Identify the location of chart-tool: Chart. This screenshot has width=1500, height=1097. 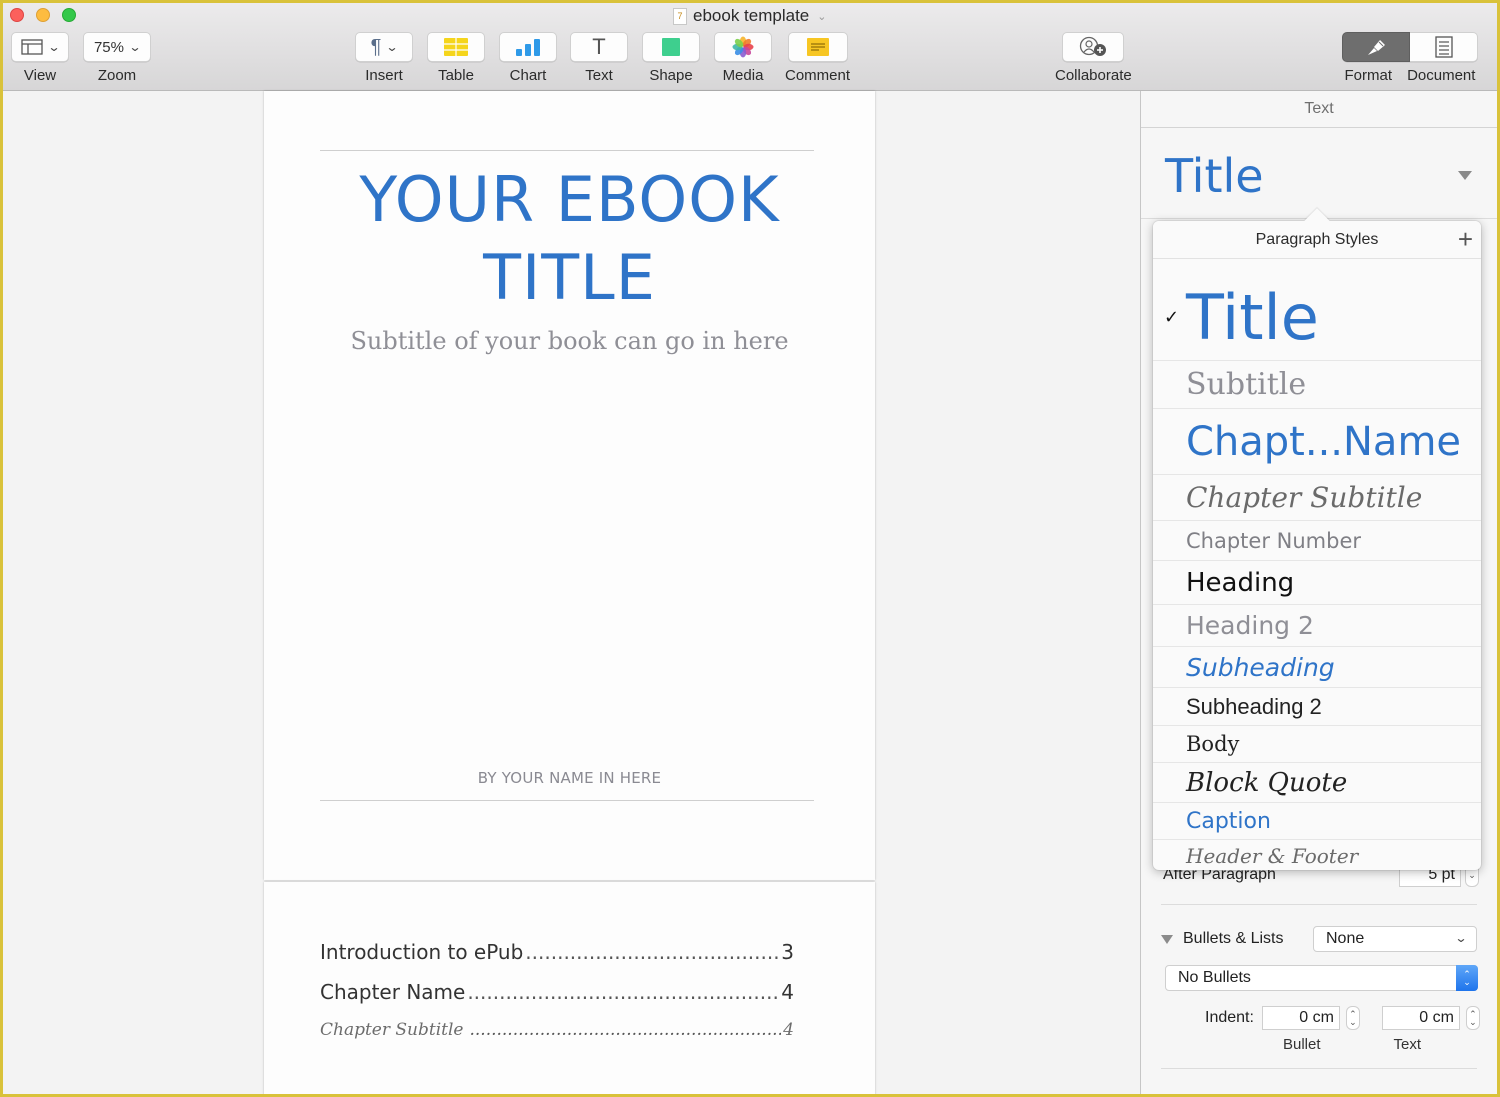
(528, 58).